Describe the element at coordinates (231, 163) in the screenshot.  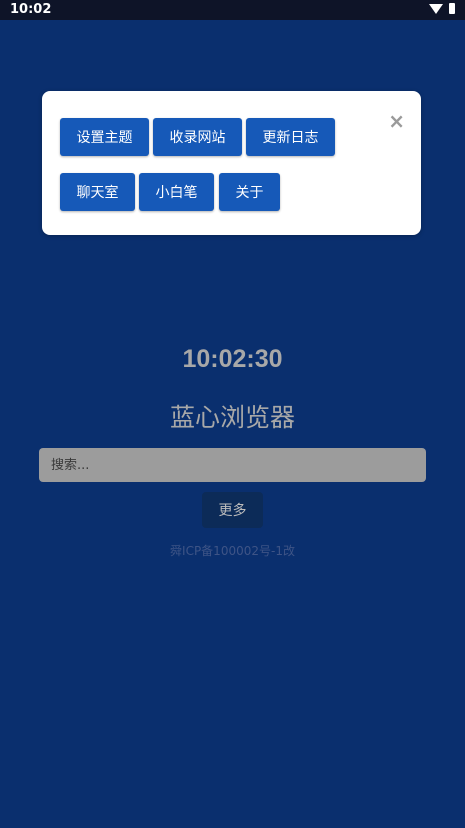
I see `menu-popup: × 设置主题 收录网站 更新日志 聊天室 小白笔 关于` at that location.